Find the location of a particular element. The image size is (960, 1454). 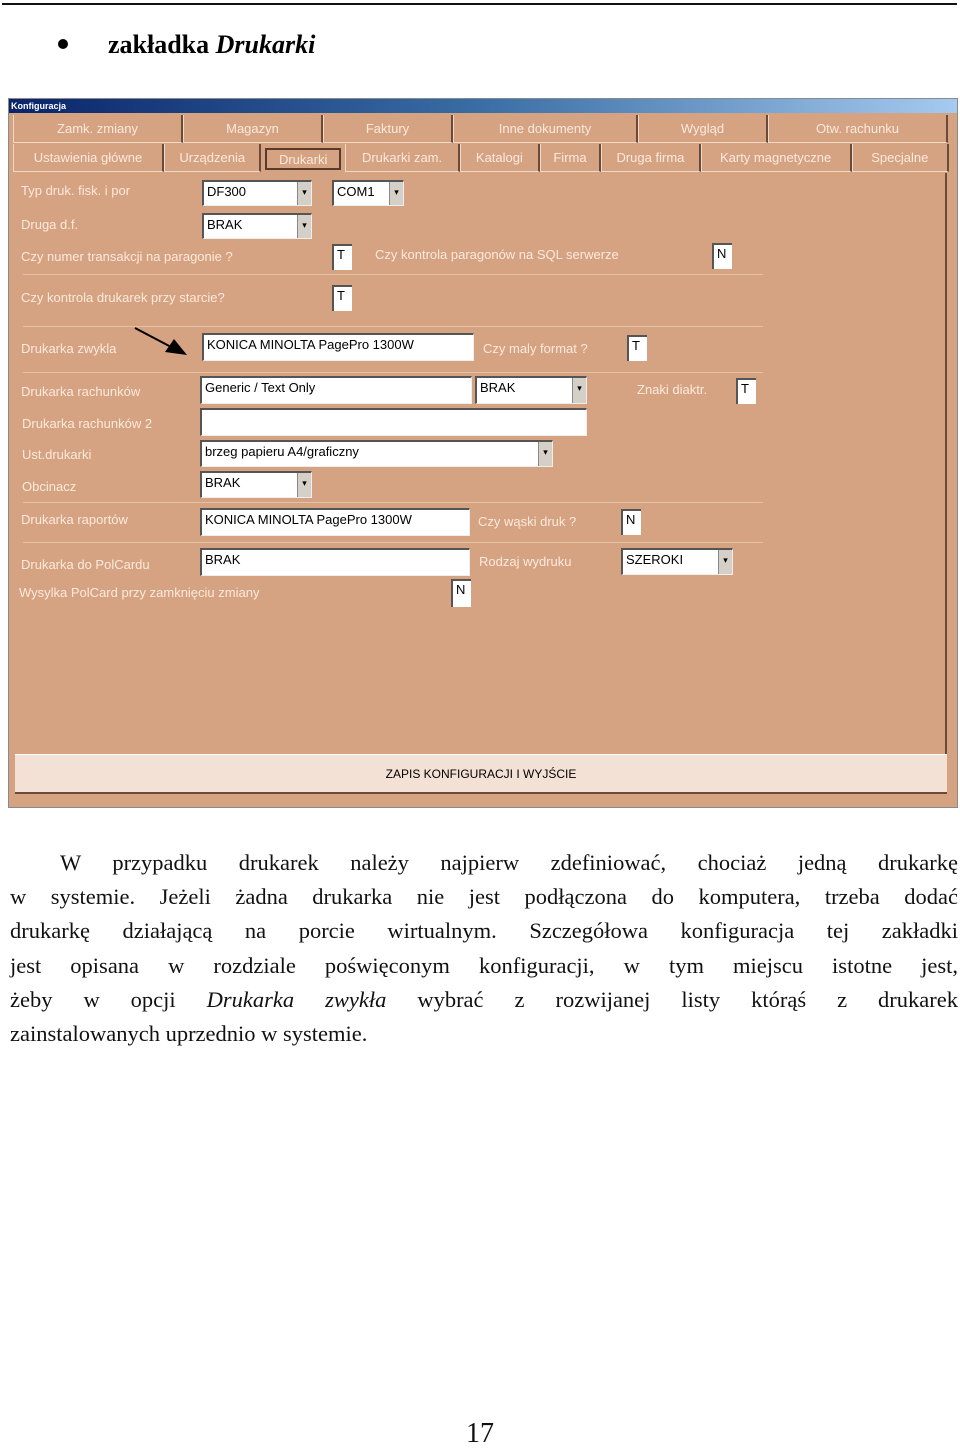

tab-drukarki-zam: Drukarki zam. is located at coordinates (402, 158).